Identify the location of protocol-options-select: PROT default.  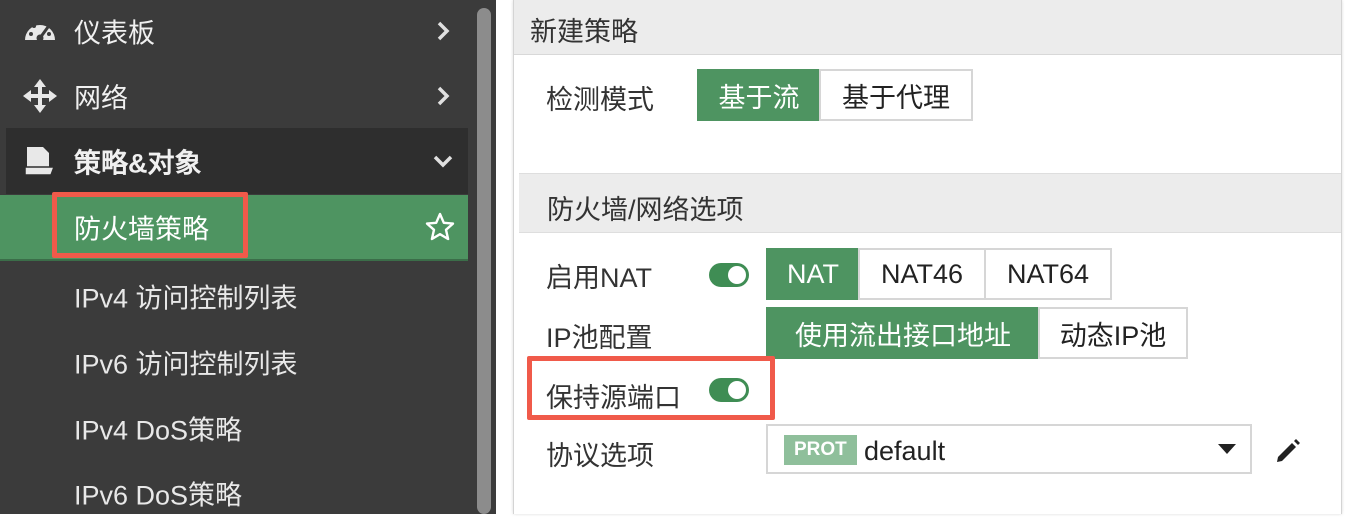
(1009, 449).